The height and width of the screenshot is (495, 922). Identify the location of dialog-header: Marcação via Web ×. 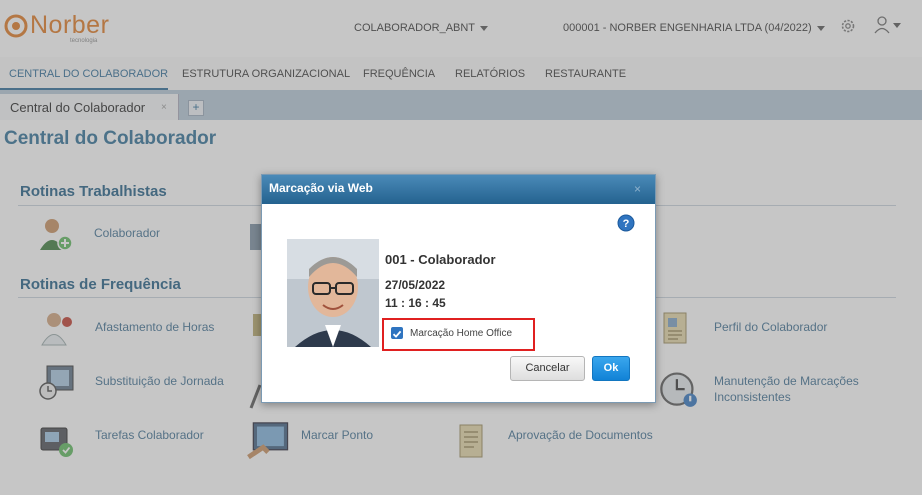
(458, 189).